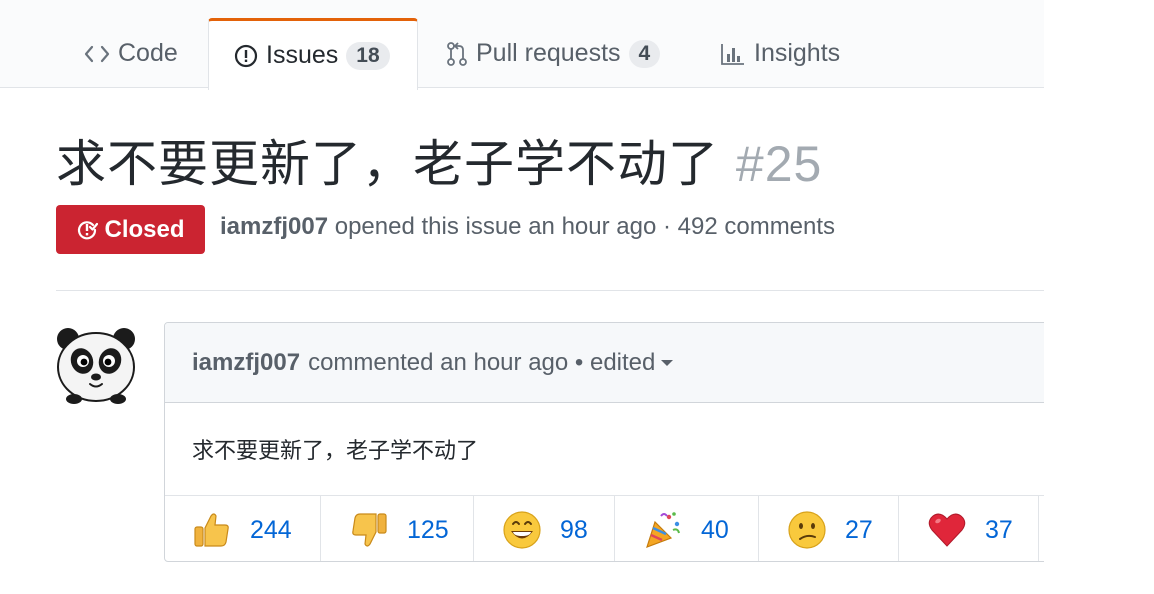 This screenshot has height=594, width=1154. I want to click on reaction-count: 27, so click(859, 529).